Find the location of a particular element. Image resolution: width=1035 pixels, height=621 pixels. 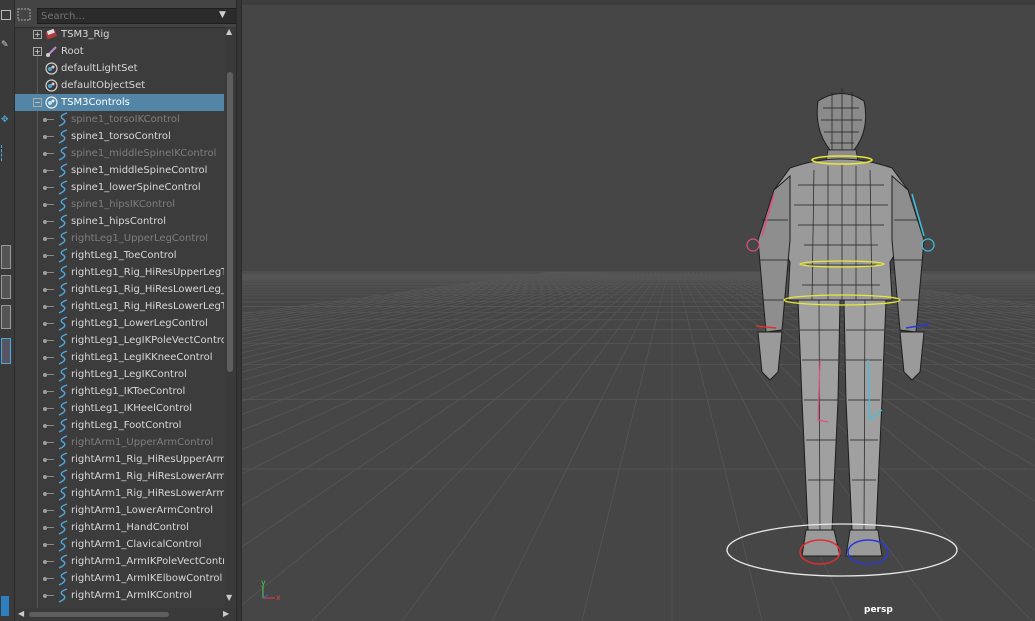

scroll-right-icon: ▶ is located at coordinates (226, 613).